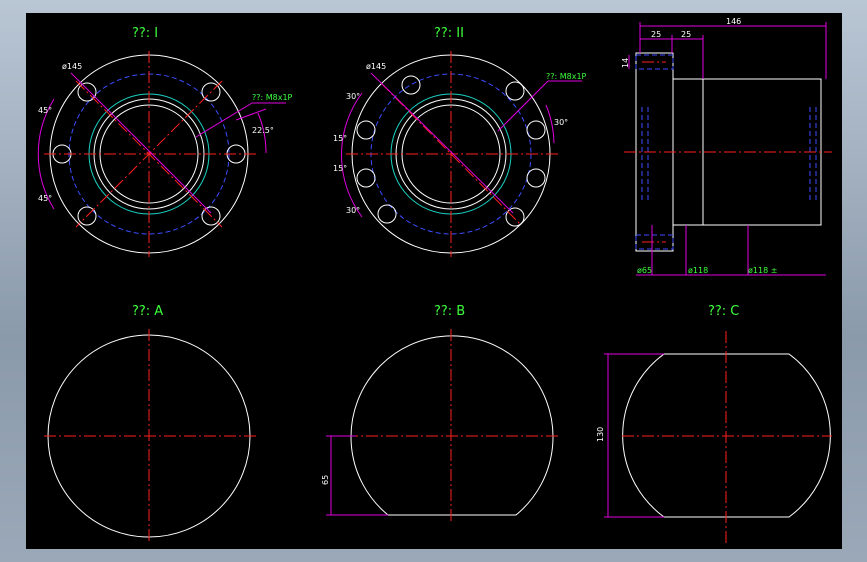  Describe the element at coordinates (656, 34) in the screenshot. I see `side-dim-a: 25` at that location.